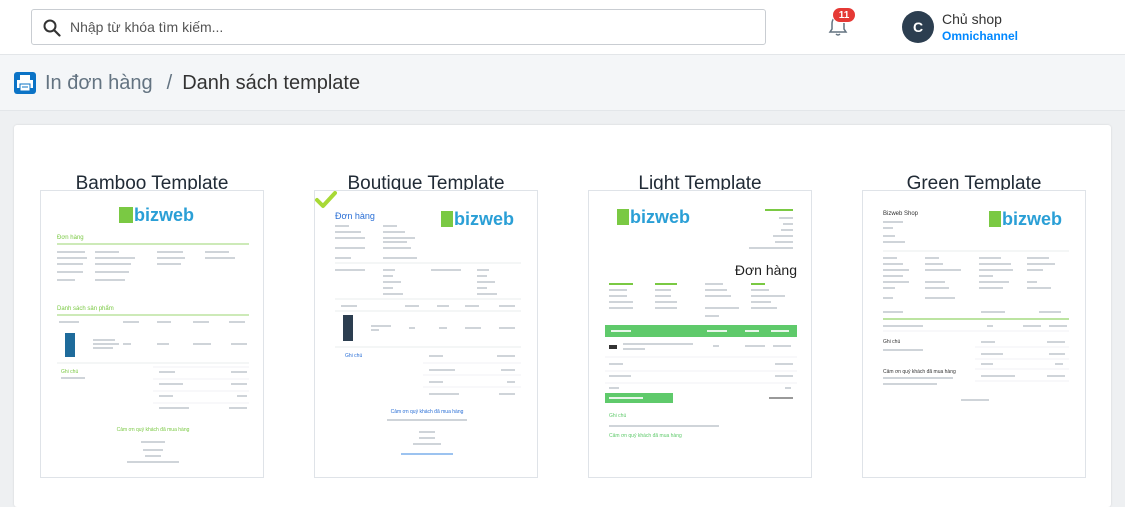 This screenshot has width=1125, height=507. Describe the element at coordinates (326, 199) in the screenshot. I see `check-icon` at that location.